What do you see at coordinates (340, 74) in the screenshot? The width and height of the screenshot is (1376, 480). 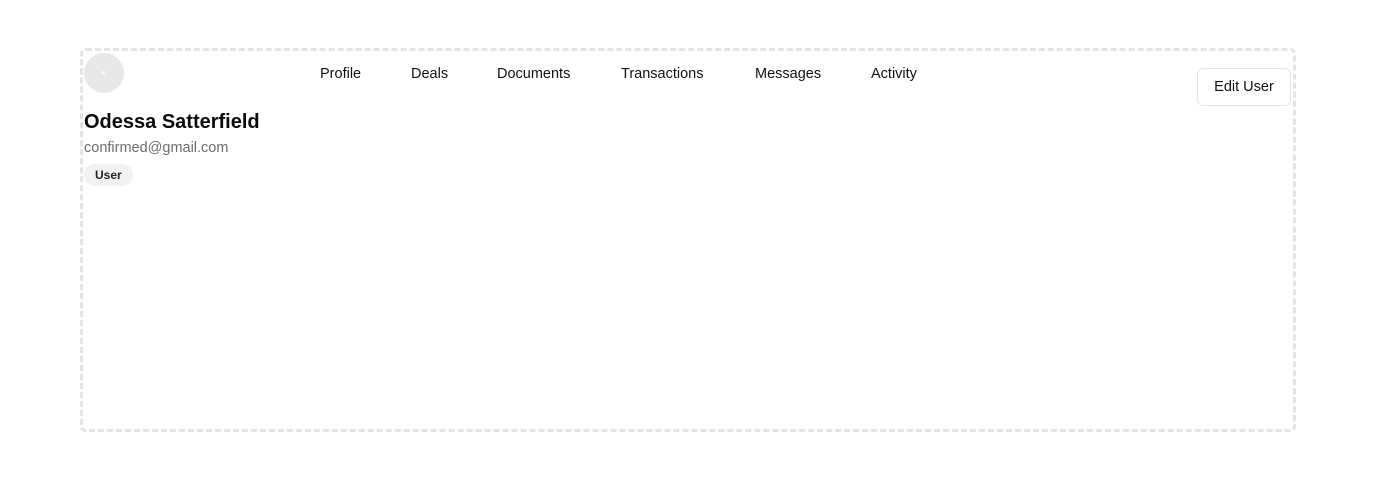 I see `tab-profile: Profile` at bounding box center [340, 74].